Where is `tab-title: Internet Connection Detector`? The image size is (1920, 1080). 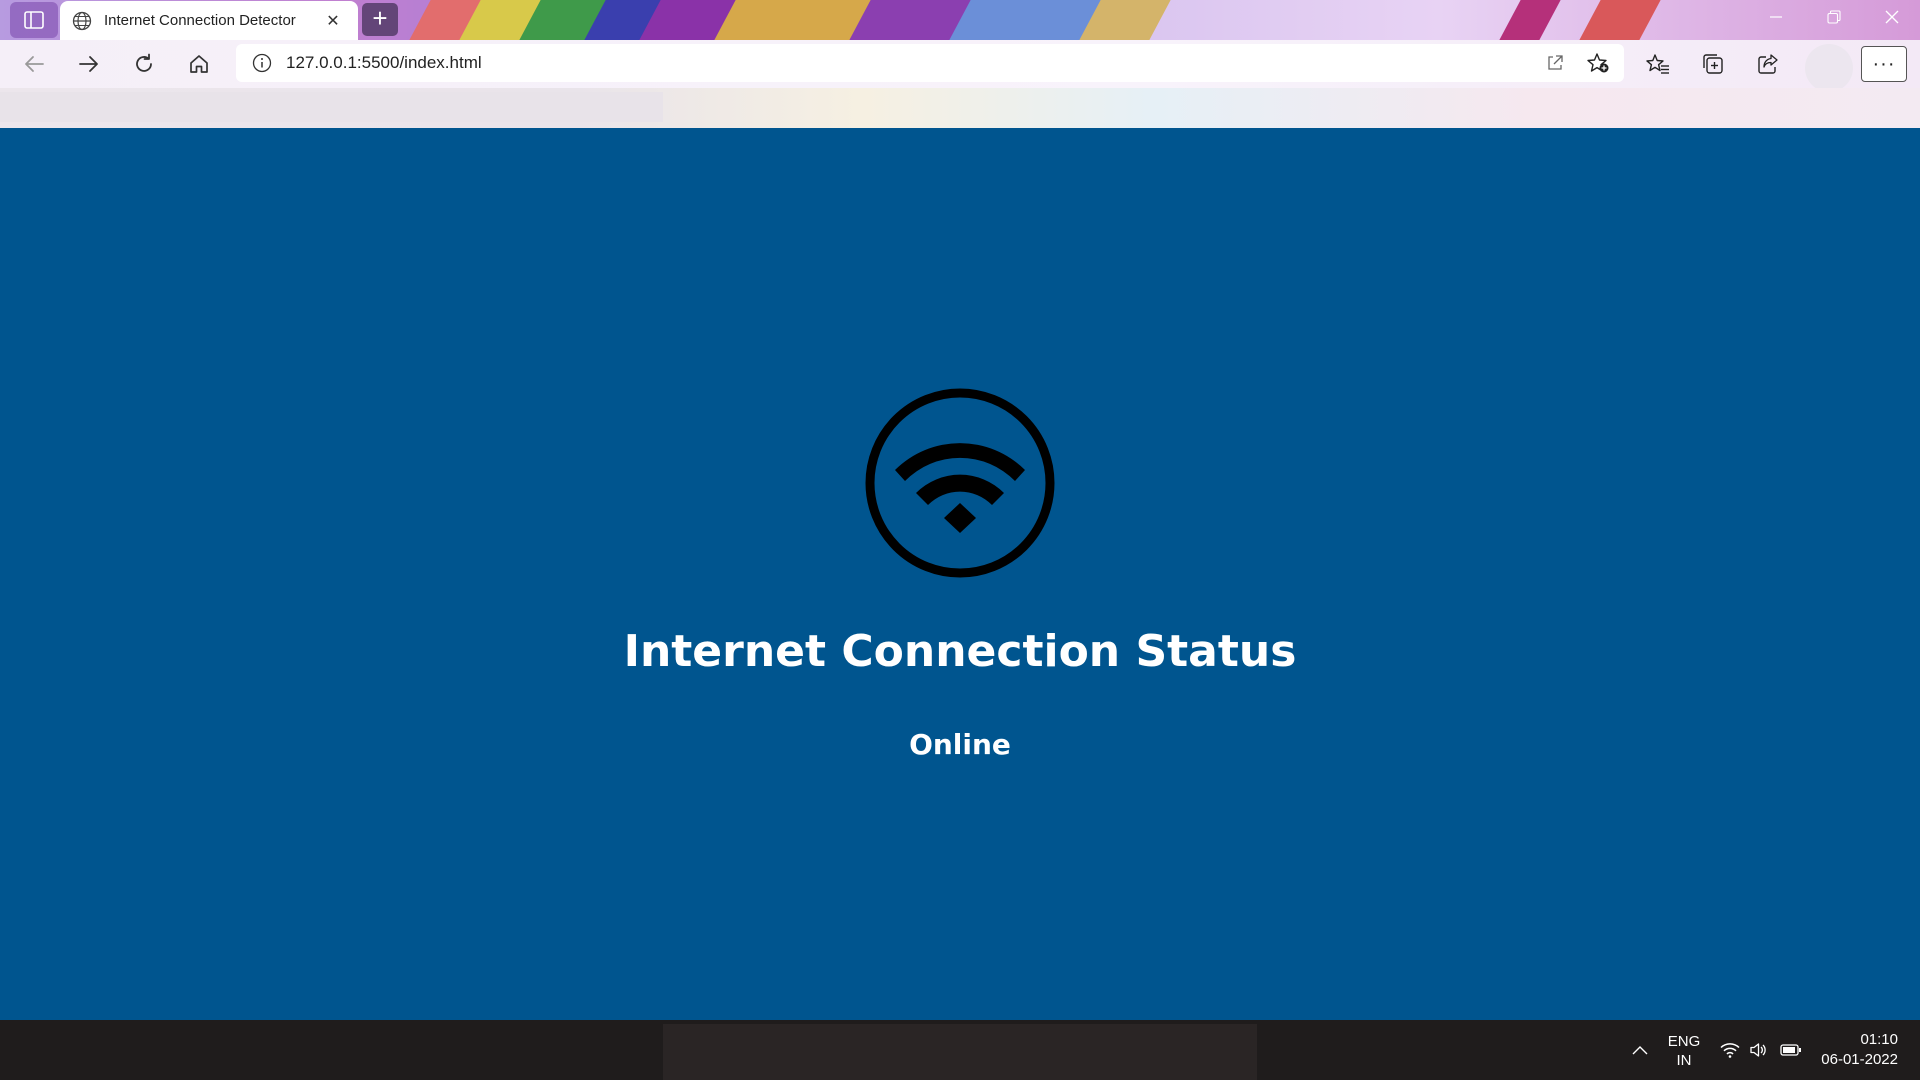
tab-title: Internet Connection Detector is located at coordinates (200, 20).